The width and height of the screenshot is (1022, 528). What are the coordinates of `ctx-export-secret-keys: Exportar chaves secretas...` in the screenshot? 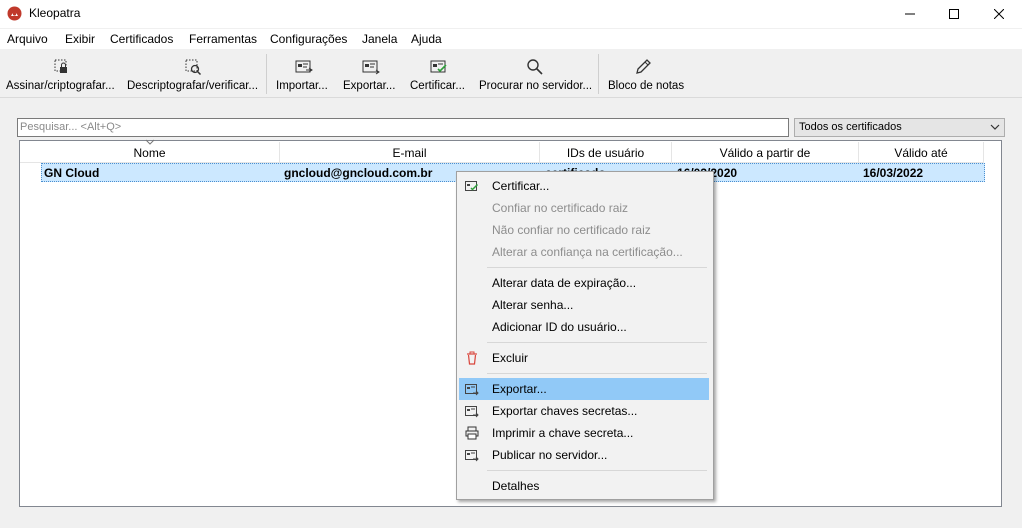 It's located at (584, 411).